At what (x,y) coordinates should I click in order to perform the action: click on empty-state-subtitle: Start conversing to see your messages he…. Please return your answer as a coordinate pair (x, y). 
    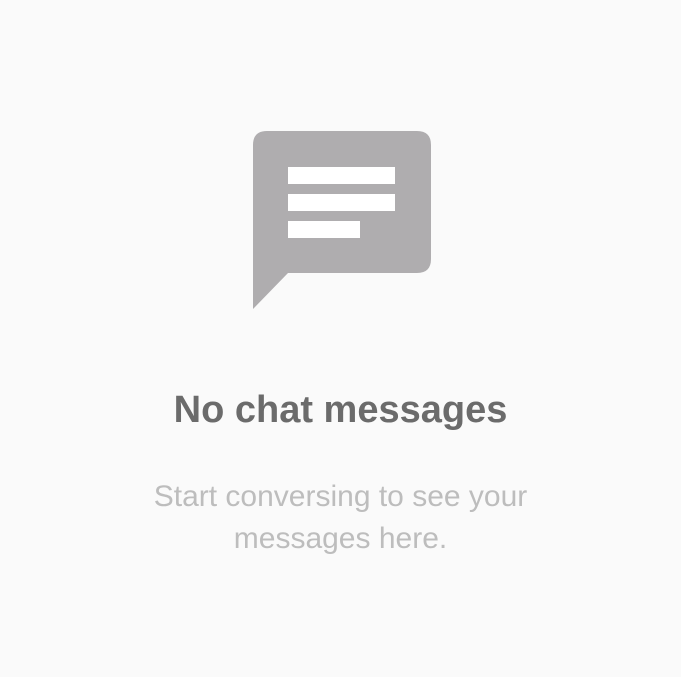
    Looking at the image, I should click on (340, 518).